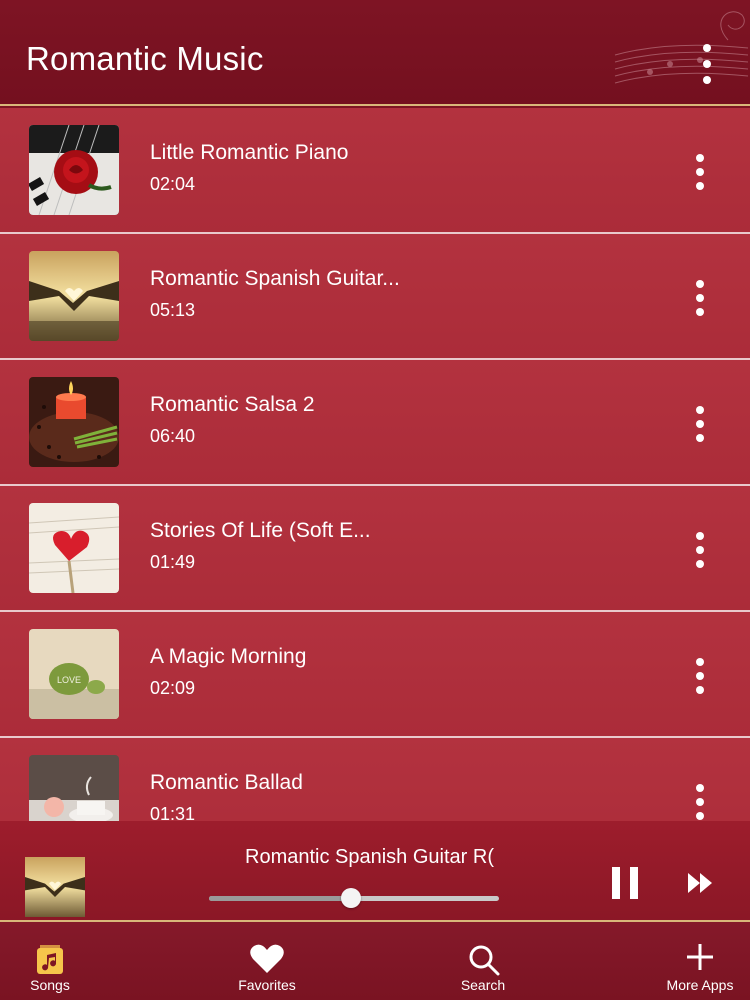  I want to click on bottom-tab-bar: Songs Favorites Search More Apps, so click(375, 961).